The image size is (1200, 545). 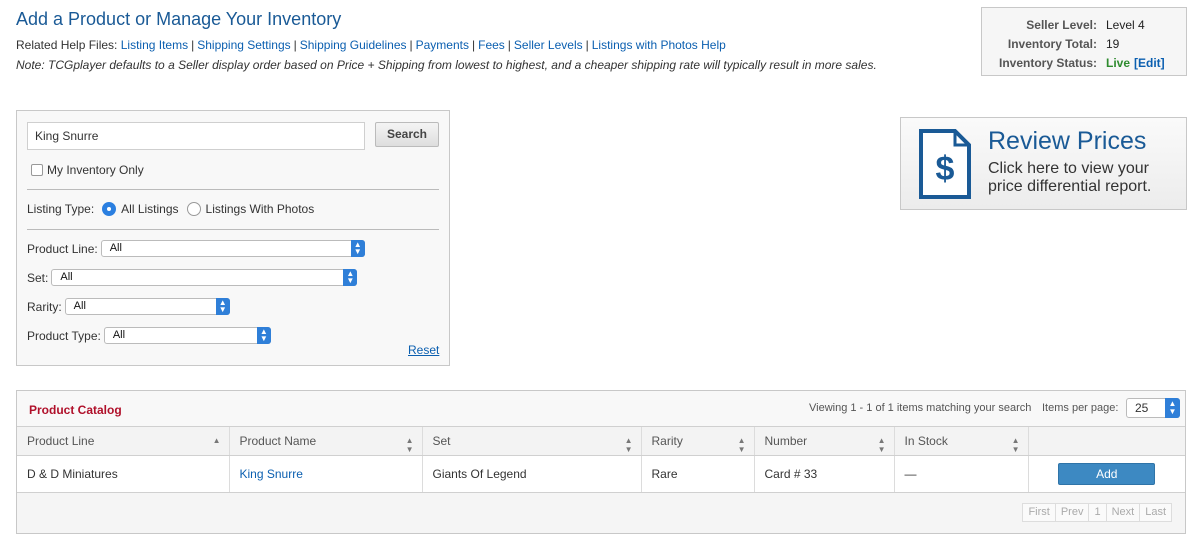 I want to click on product-type-value: All, so click(x=119, y=335).